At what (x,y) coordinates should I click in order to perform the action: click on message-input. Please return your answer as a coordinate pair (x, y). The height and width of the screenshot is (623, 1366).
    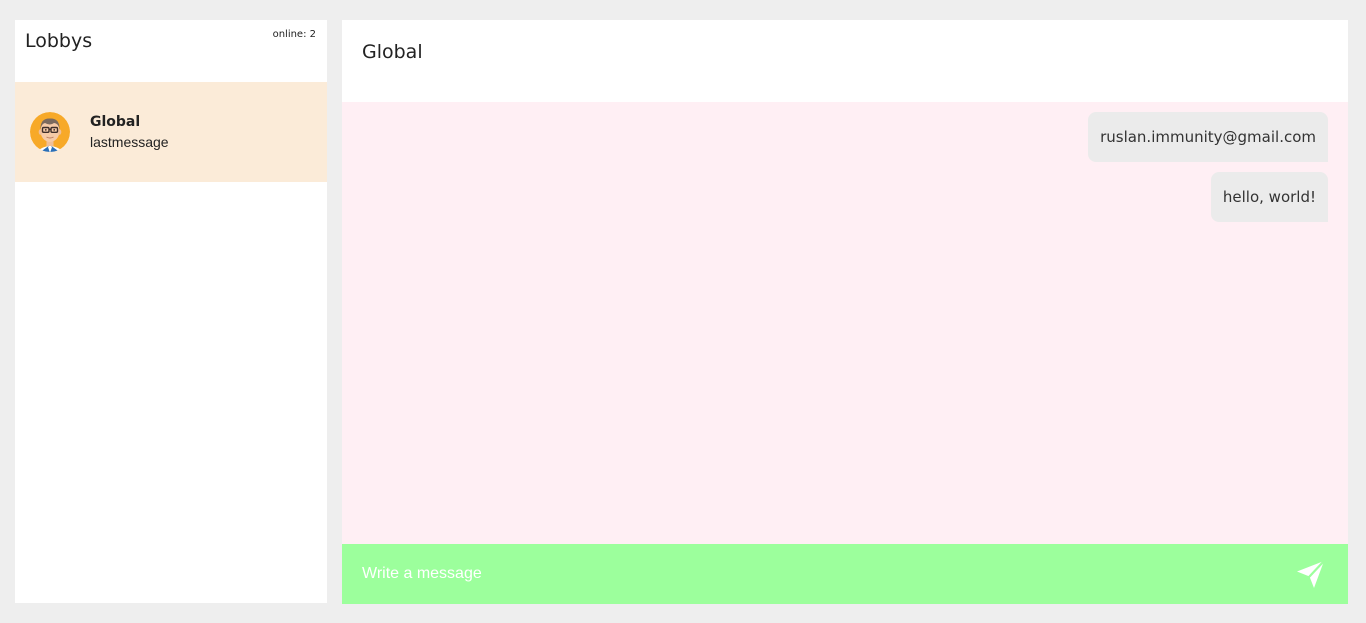
    Looking at the image, I should click on (807, 574).